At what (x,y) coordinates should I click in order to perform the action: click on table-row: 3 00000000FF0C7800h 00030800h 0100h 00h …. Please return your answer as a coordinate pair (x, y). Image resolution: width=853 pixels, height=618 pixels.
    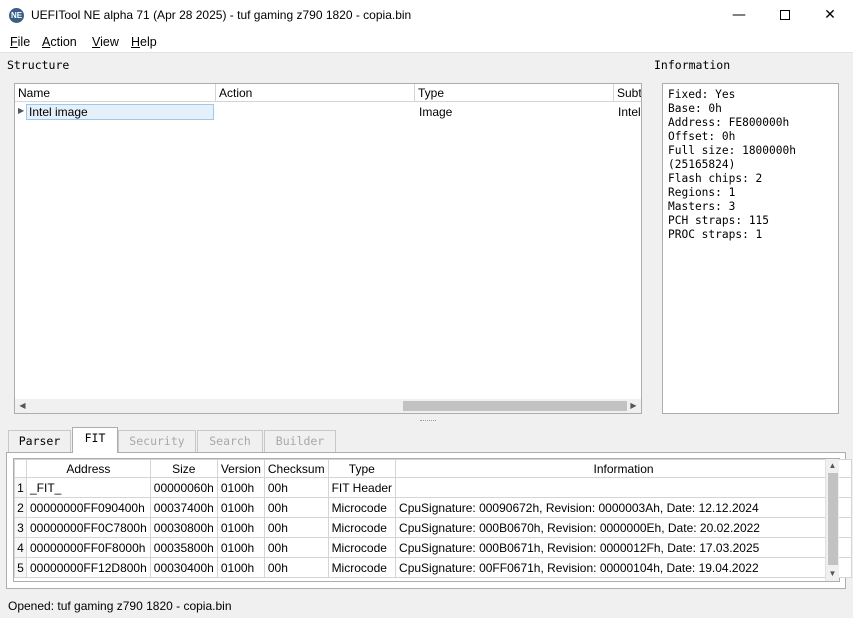
    Looking at the image, I should click on (433, 527).